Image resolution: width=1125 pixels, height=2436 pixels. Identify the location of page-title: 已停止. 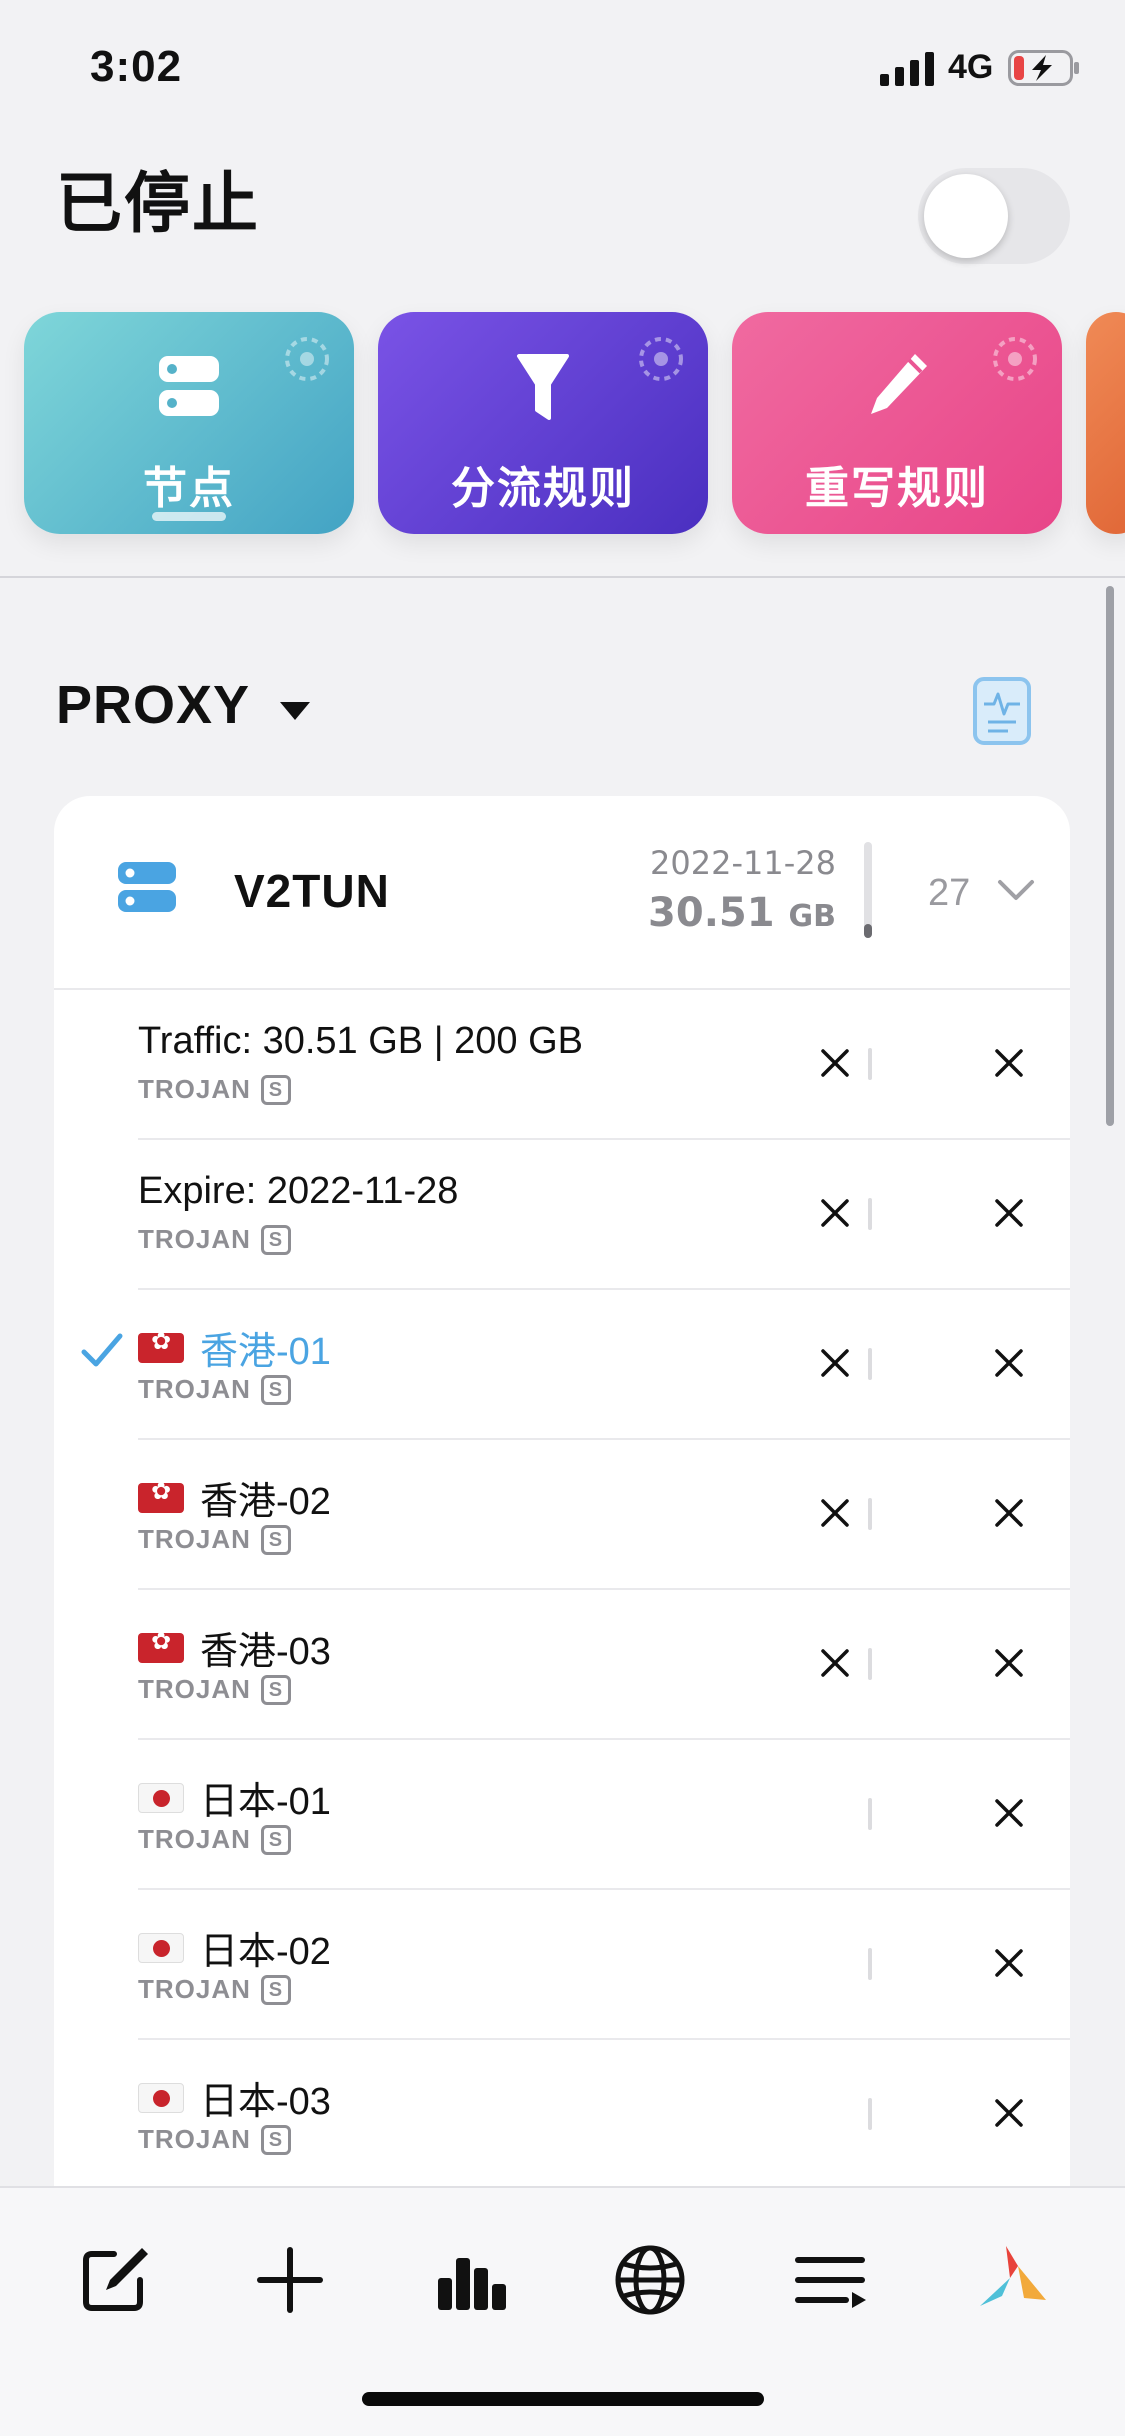
(158, 203).